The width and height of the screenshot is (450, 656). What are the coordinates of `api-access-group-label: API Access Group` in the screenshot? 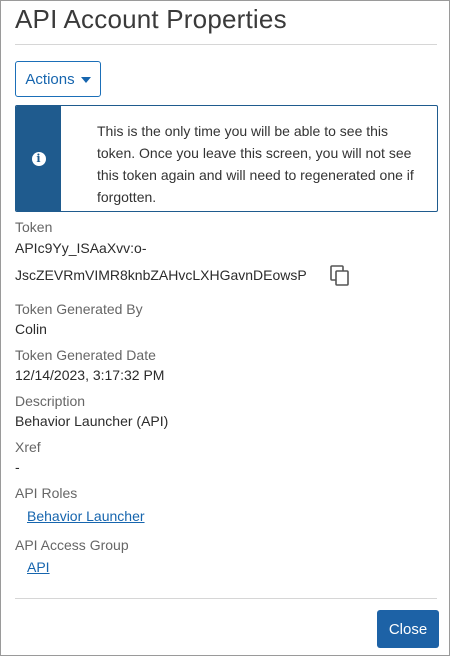 It's located at (72, 545).